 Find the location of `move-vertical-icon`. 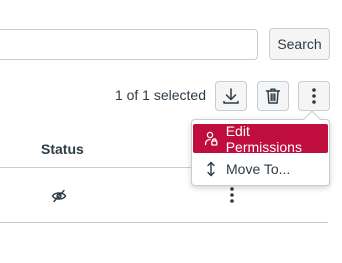

move-vertical-icon is located at coordinates (211, 169).